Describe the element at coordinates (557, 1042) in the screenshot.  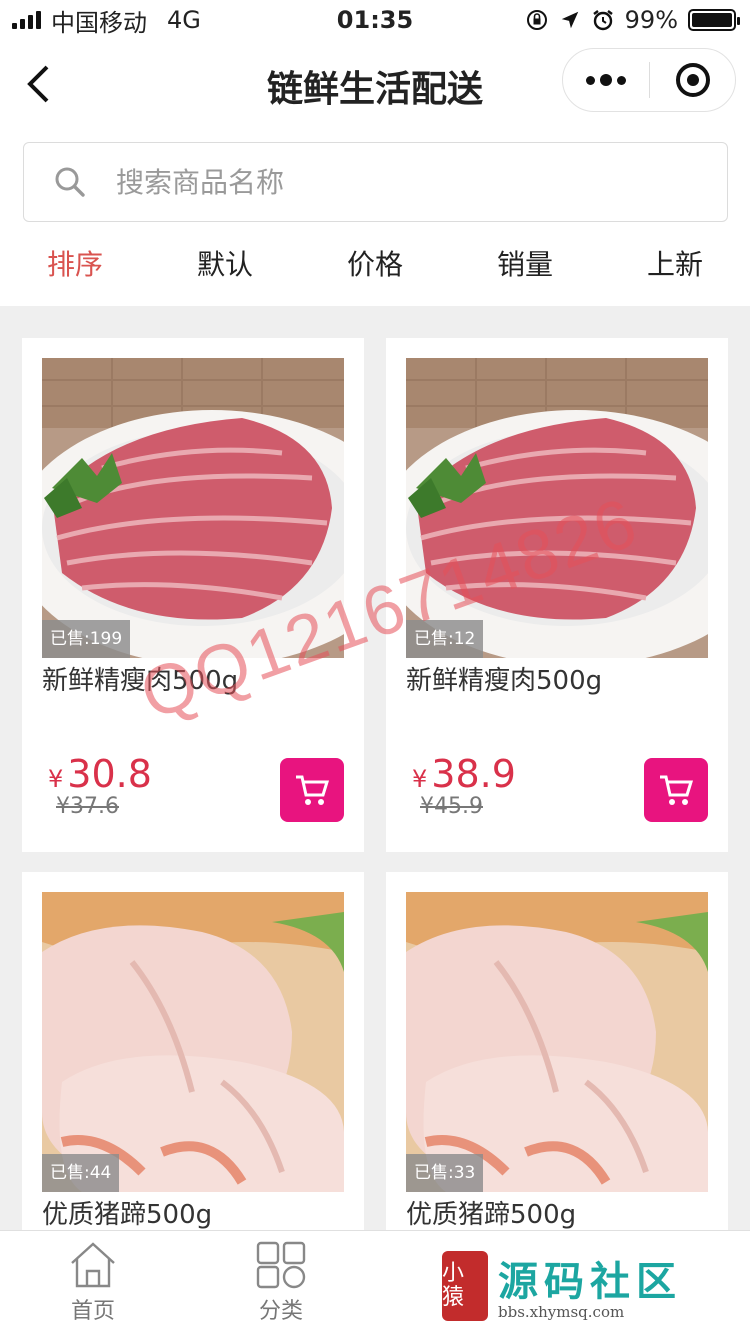
I see `product-image-pig-trotters: 已售:33` at that location.